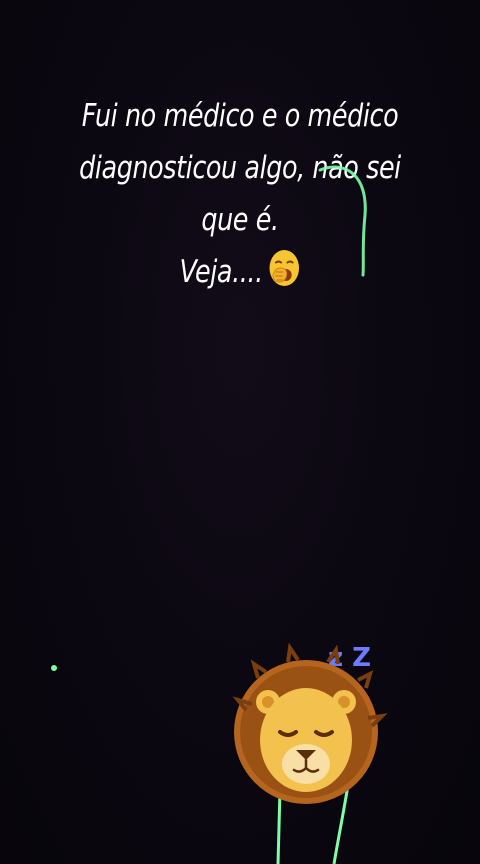  Describe the element at coordinates (284, 268) in the screenshot. I see `yawning-face-icon` at that location.